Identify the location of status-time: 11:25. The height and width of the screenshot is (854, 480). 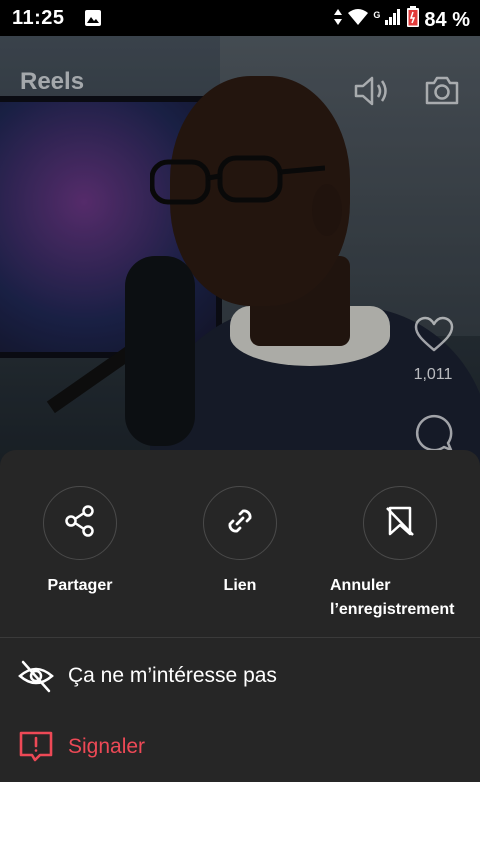
(38, 18).